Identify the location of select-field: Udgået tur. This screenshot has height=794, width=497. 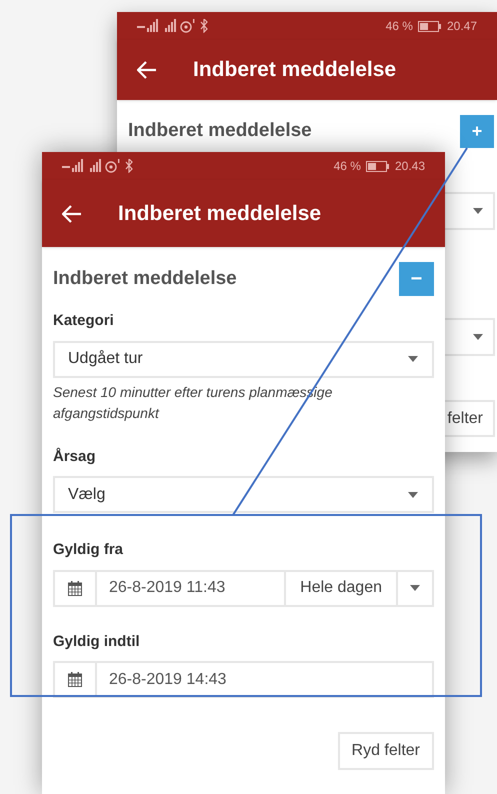
(243, 359).